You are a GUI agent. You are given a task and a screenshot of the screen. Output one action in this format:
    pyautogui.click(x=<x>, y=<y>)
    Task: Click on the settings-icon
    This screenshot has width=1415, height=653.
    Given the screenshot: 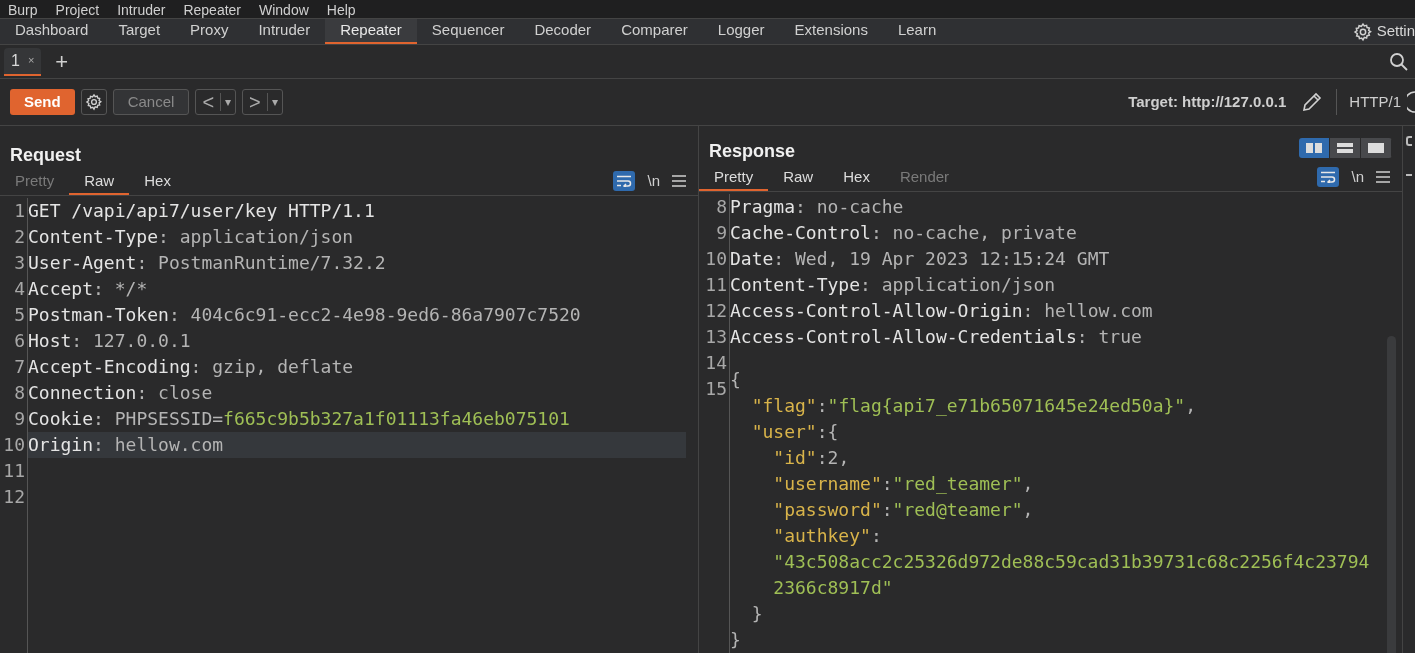 What is the action you would take?
    pyautogui.click(x=1362, y=31)
    